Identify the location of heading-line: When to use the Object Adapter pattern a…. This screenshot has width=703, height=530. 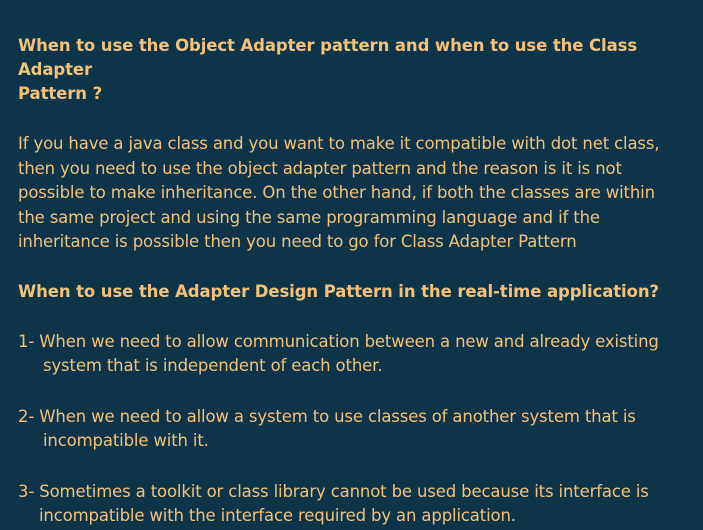
(328, 57).